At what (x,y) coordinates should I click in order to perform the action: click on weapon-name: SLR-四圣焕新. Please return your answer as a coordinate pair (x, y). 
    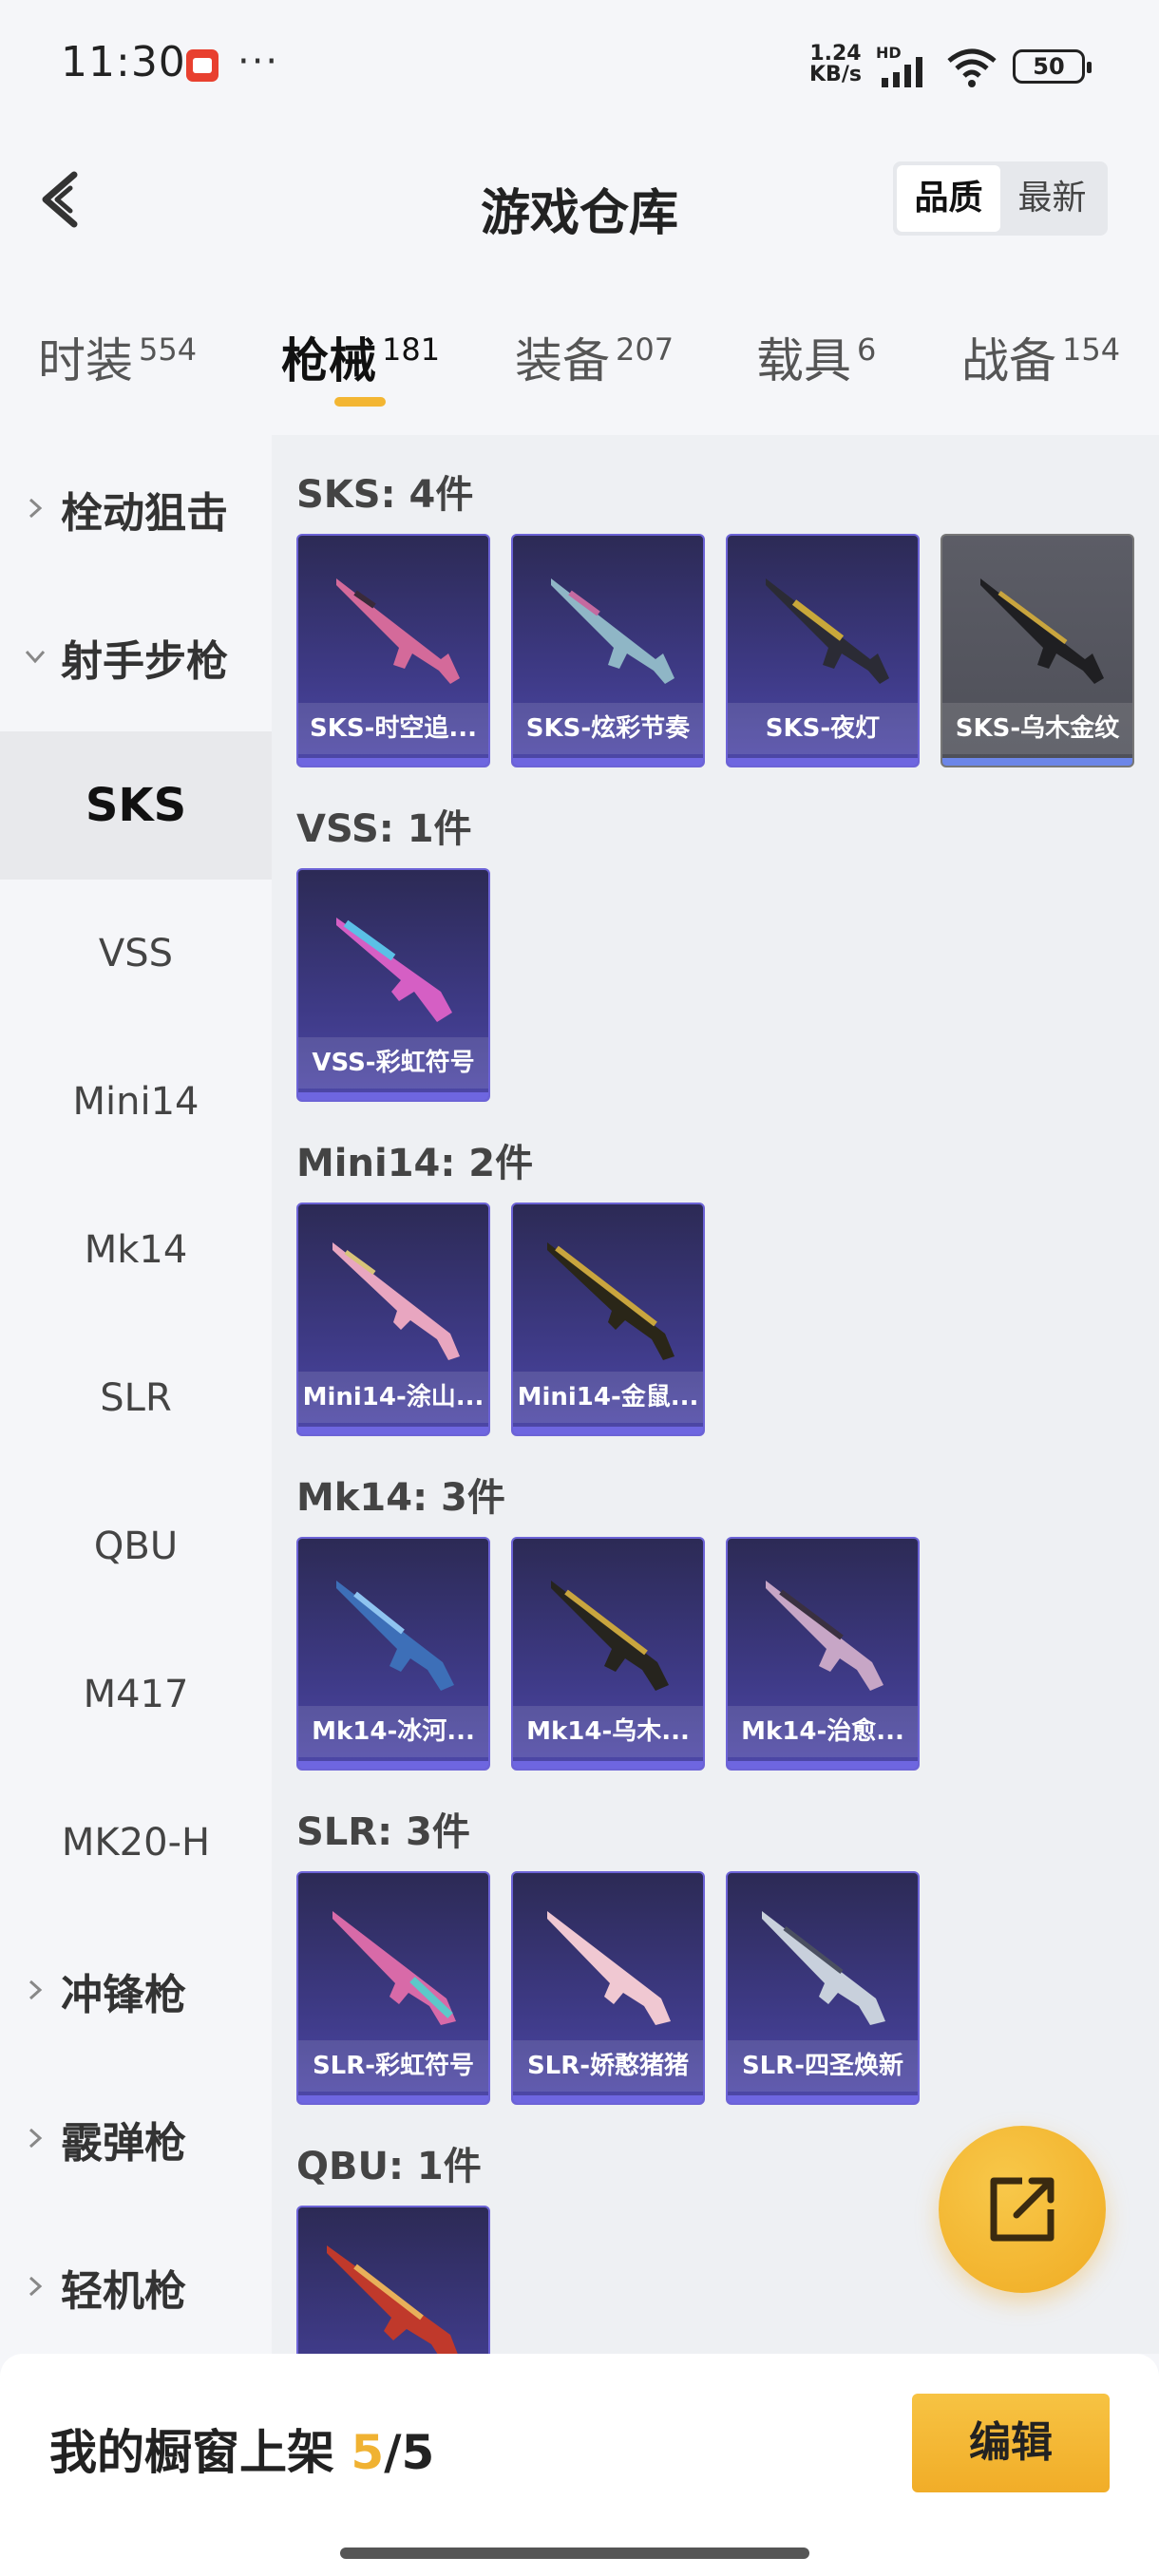
    Looking at the image, I should click on (823, 2066).